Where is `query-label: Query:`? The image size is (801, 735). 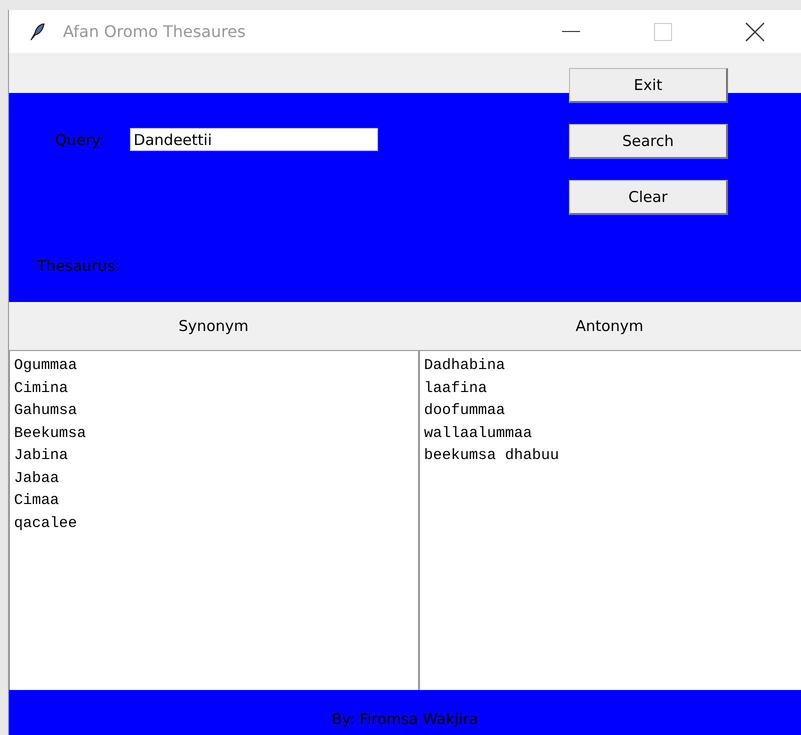
query-label: Query: is located at coordinates (80, 139).